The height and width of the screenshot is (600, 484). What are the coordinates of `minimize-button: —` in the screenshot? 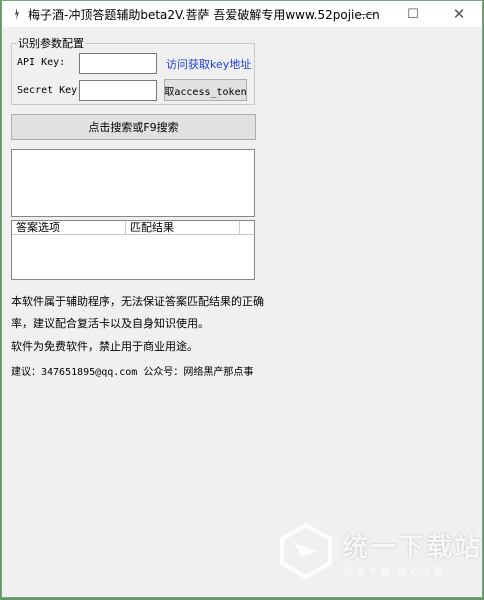 It's located at (367, 14).